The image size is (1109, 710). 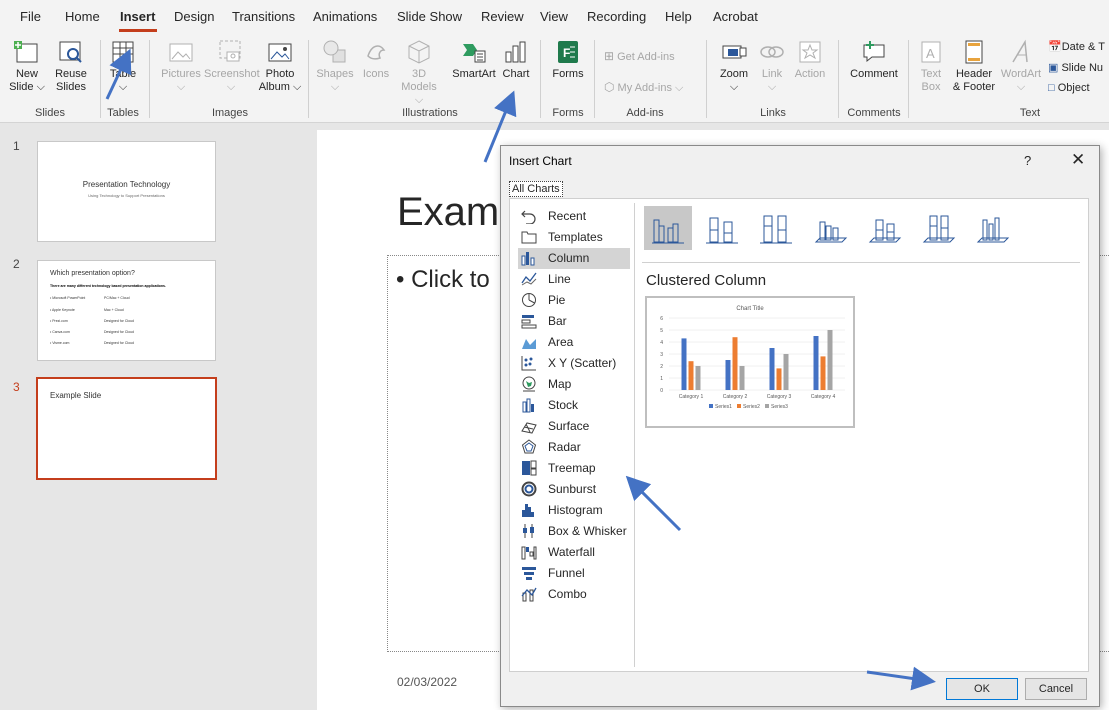 What do you see at coordinates (574, 426) in the screenshot?
I see `chart-type-surface: Surface` at bounding box center [574, 426].